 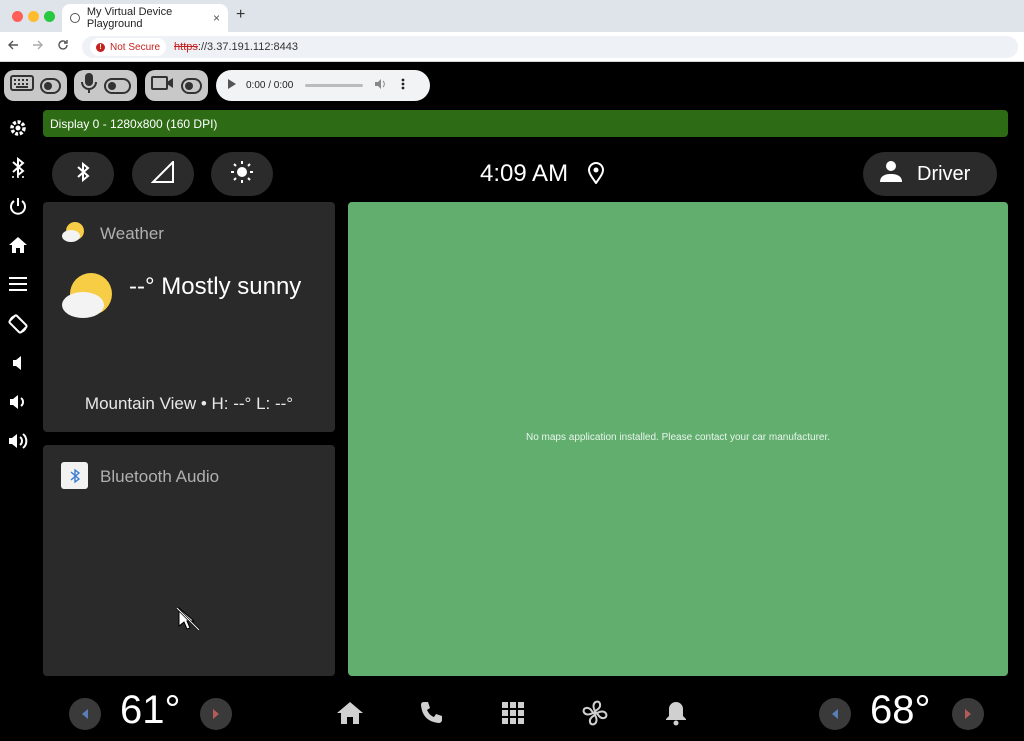 What do you see at coordinates (129, 18) in the screenshot?
I see `tab-title: My Virtual Device Playground` at bounding box center [129, 18].